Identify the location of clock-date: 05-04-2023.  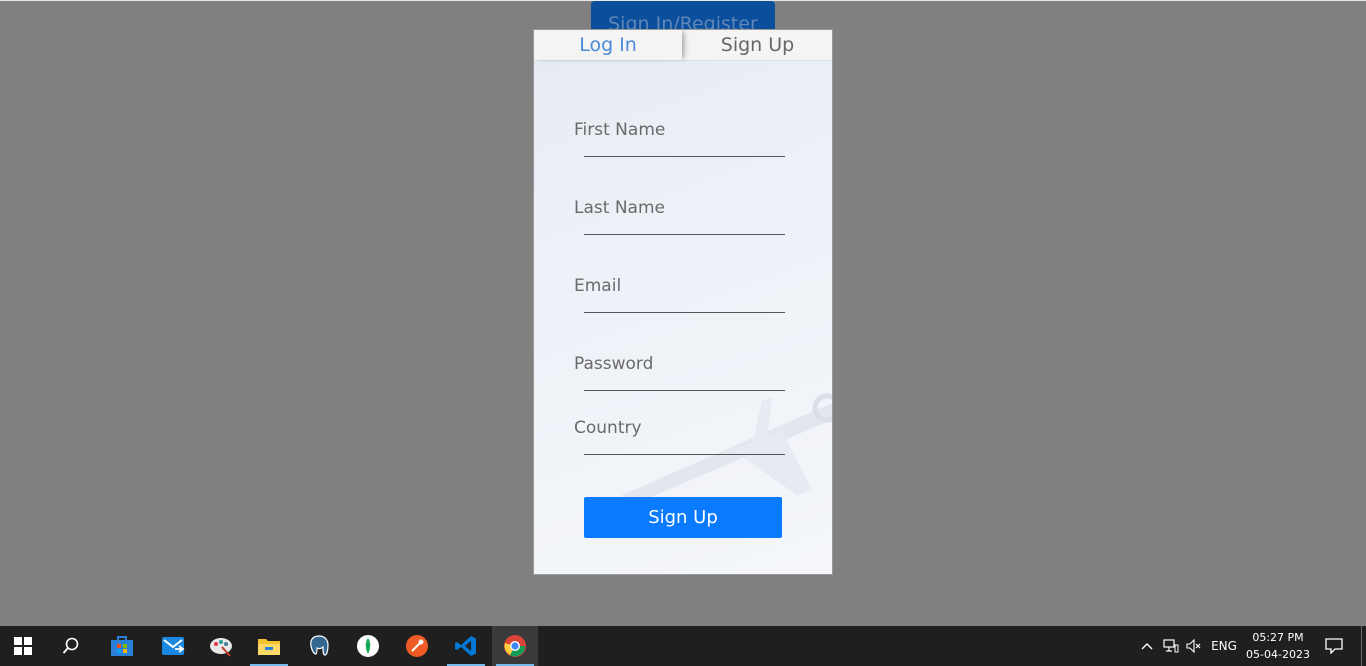
(1278, 654).